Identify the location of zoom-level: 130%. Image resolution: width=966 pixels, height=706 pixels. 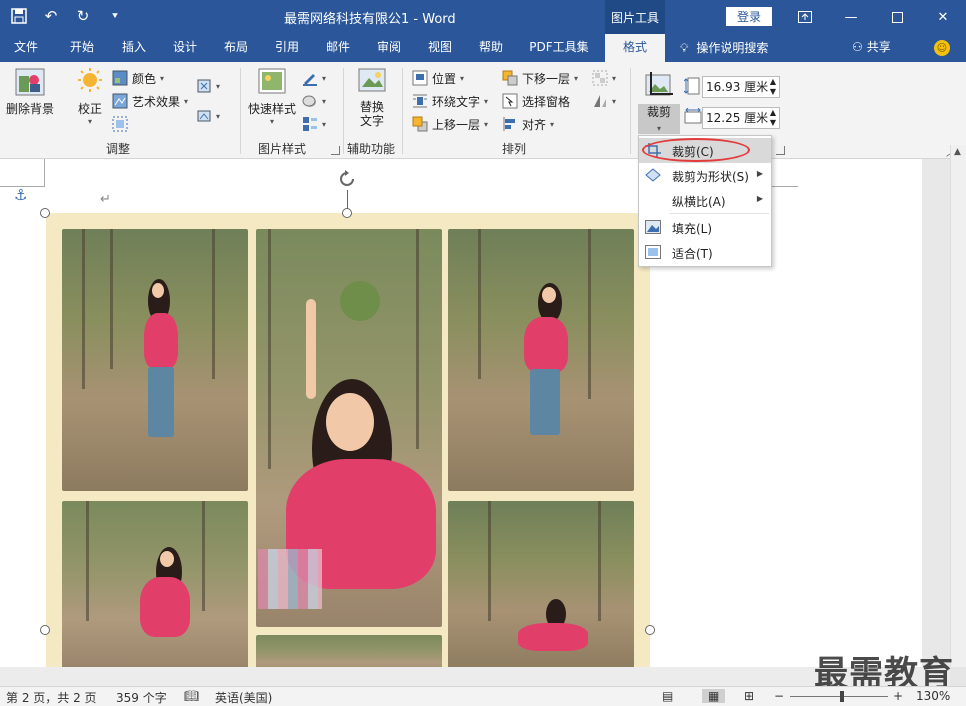
(933, 696).